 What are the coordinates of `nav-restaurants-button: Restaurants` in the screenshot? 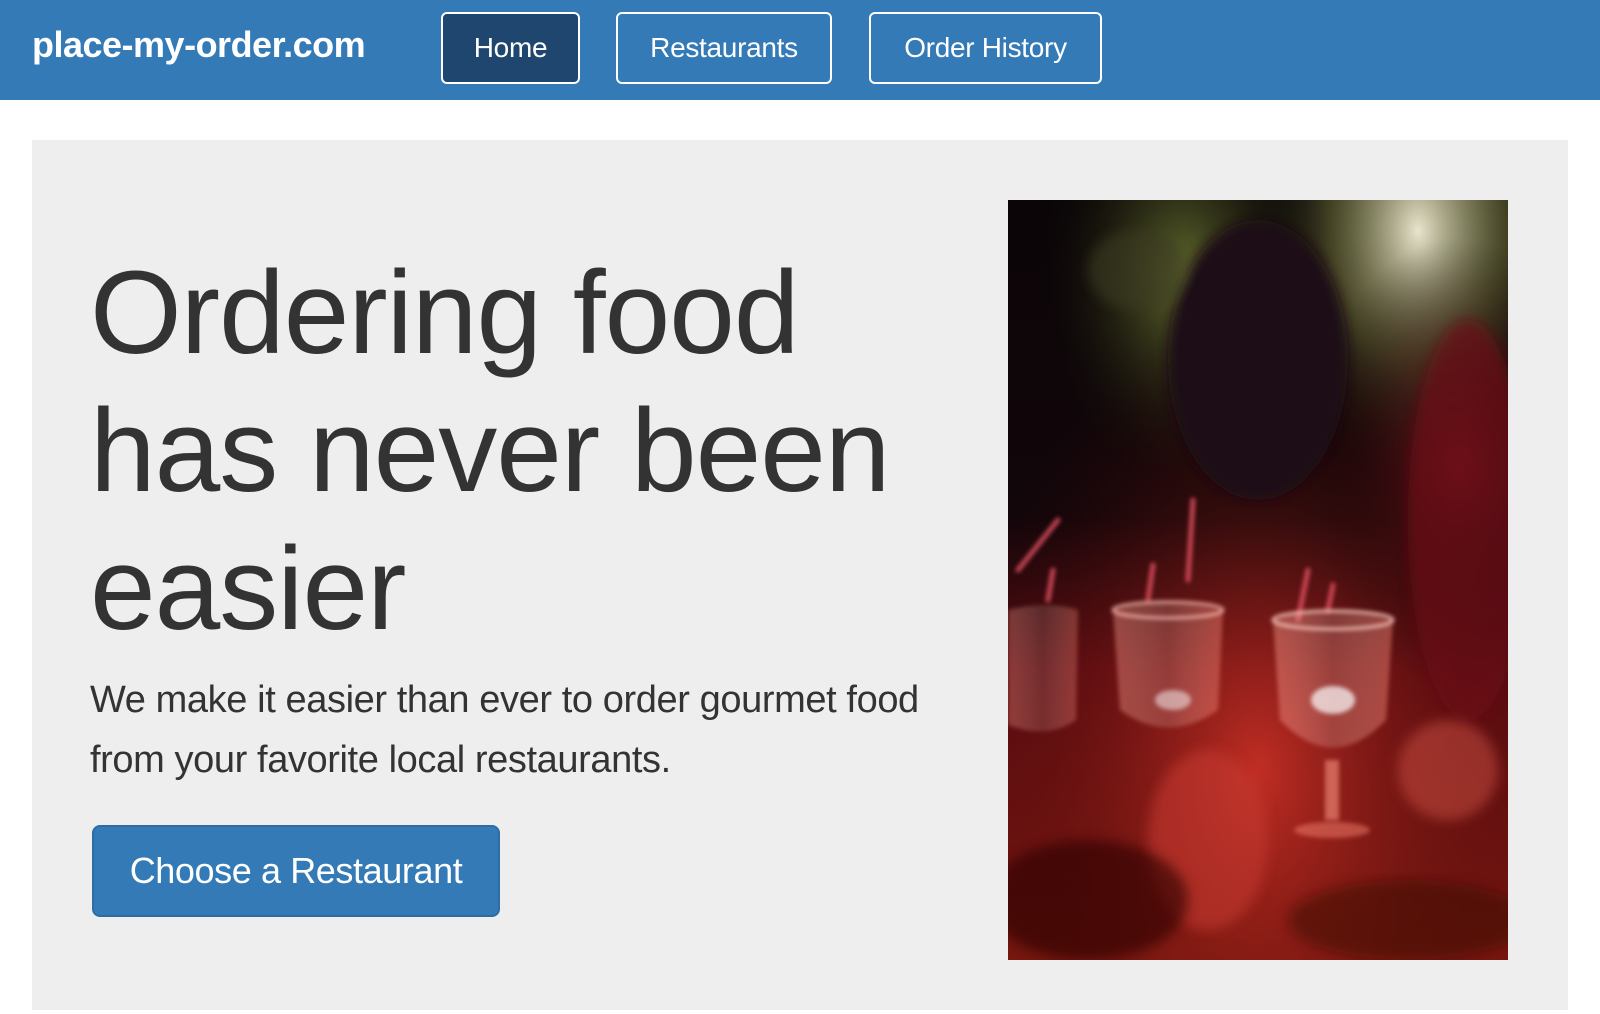 It's located at (724, 48).